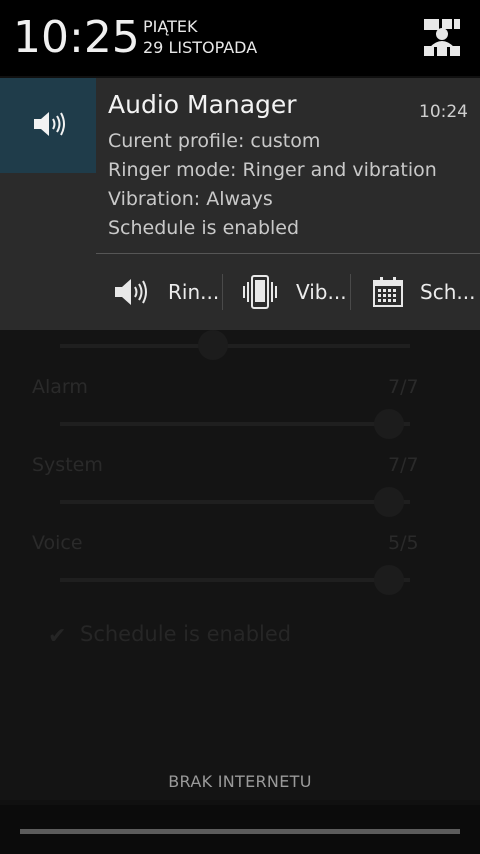 This screenshot has height=854, width=480. What do you see at coordinates (170, 26) in the screenshot?
I see `day-of-week: PIĄTEK` at bounding box center [170, 26].